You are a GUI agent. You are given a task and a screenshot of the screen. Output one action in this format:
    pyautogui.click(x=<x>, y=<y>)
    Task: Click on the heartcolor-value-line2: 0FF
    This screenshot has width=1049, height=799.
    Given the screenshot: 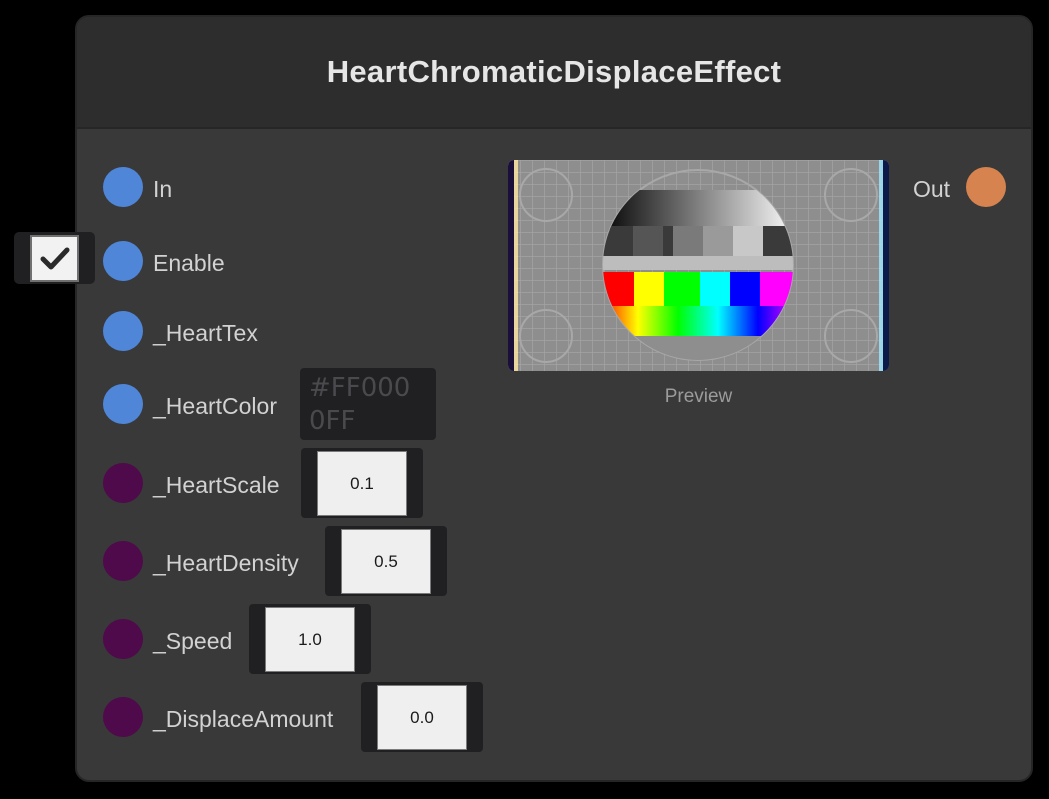 What is the action you would take?
    pyautogui.click(x=332, y=421)
    